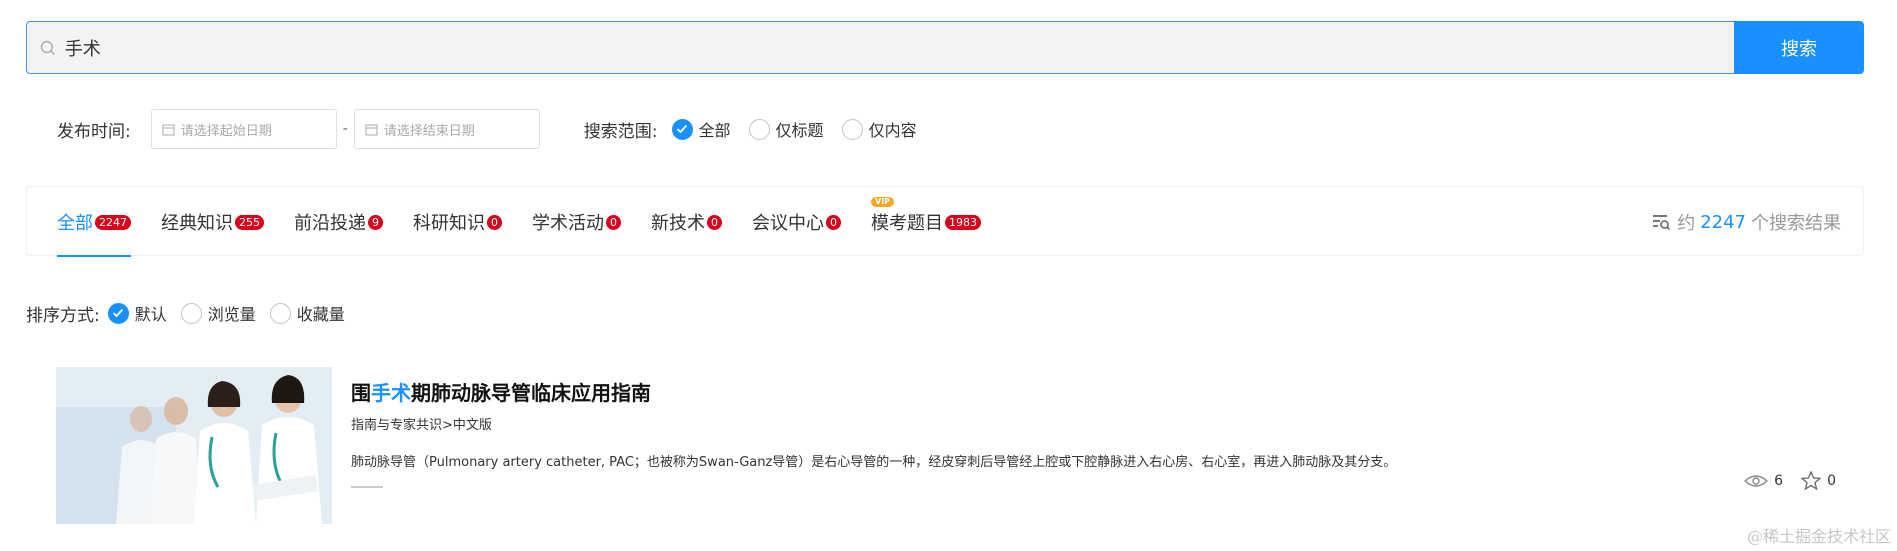 The width and height of the screenshot is (1897, 551). I want to click on start-date-picker: 请选择起始日期, so click(243, 129).